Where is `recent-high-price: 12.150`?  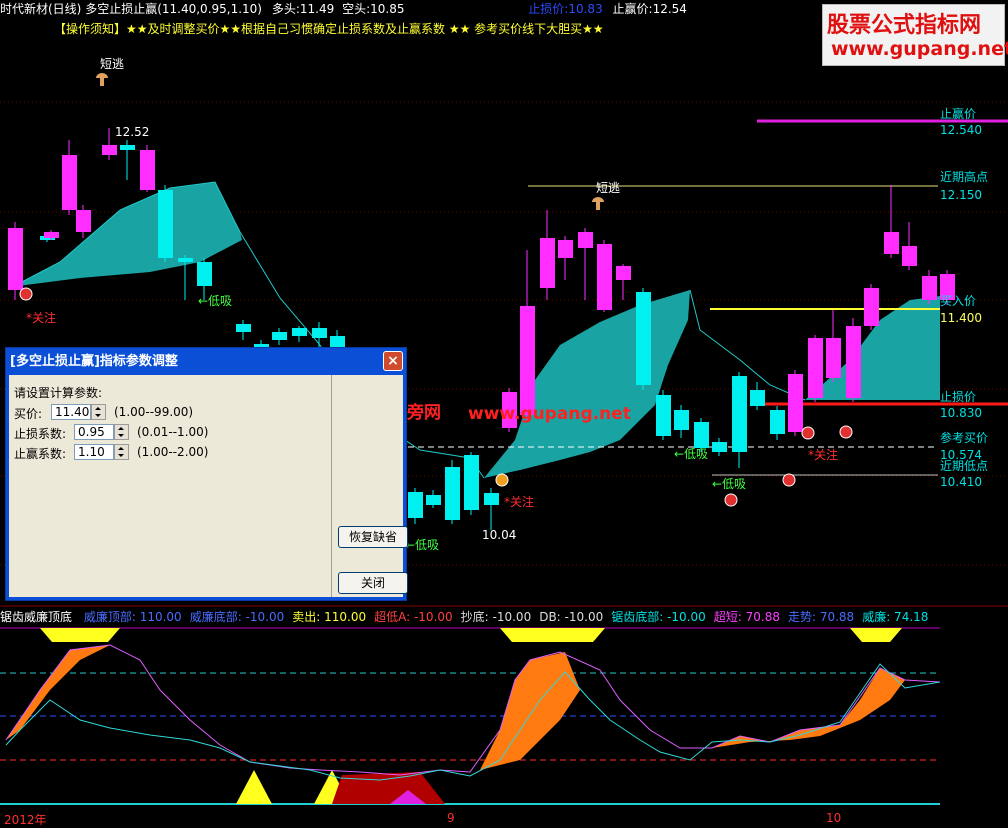
recent-high-price: 12.150 is located at coordinates (961, 195).